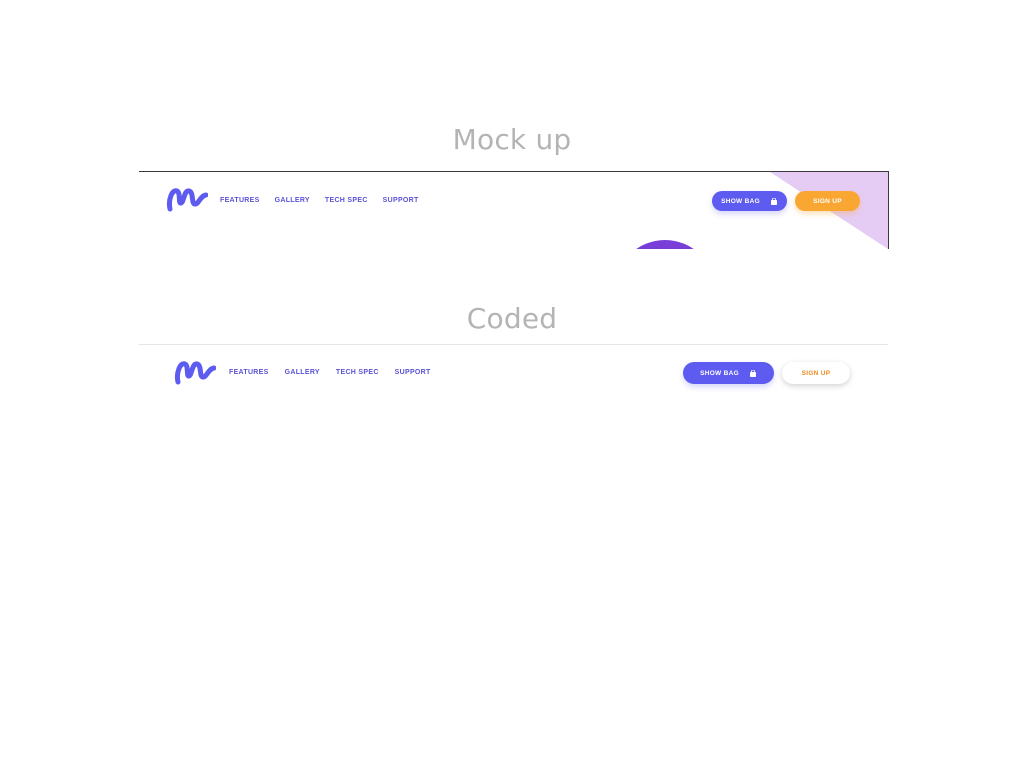 The width and height of the screenshot is (1024, 768). What do you see at coordinates (319, 200) in the screenshot?
I see `mockup-nav: FEATURES GALLERY TECH SPEC SUPPORT` at bounding box center [319, 200].